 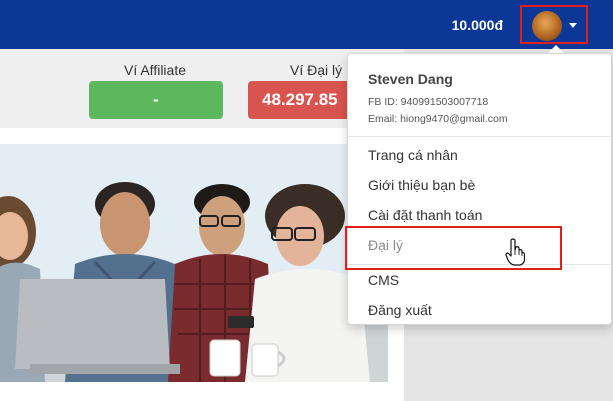 I want to click on dropdown-divider, so click(x=479, y=136).